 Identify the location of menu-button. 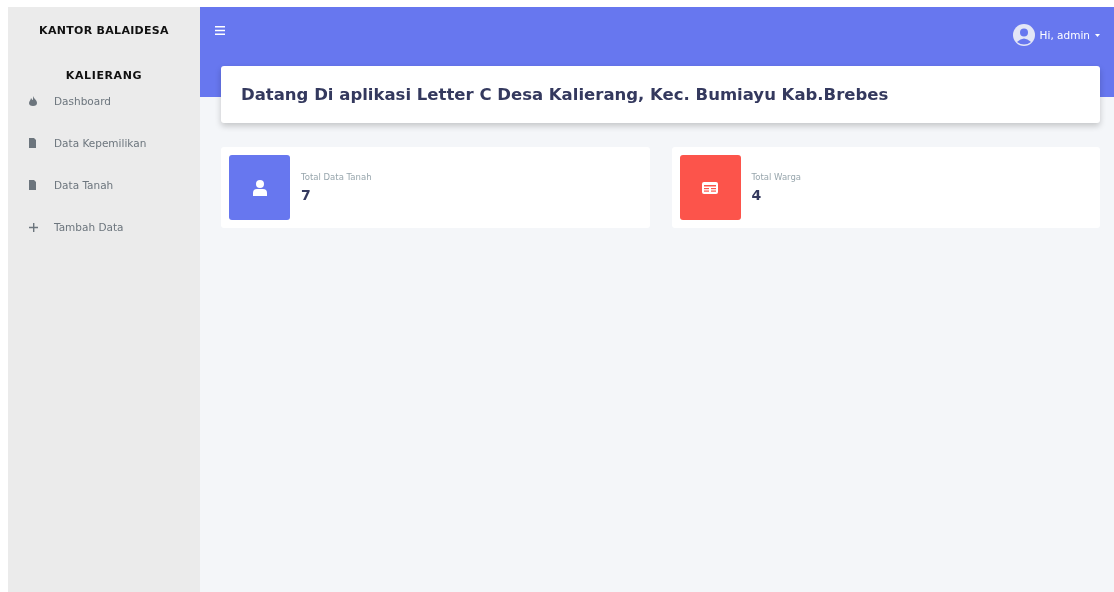
(220, 30).